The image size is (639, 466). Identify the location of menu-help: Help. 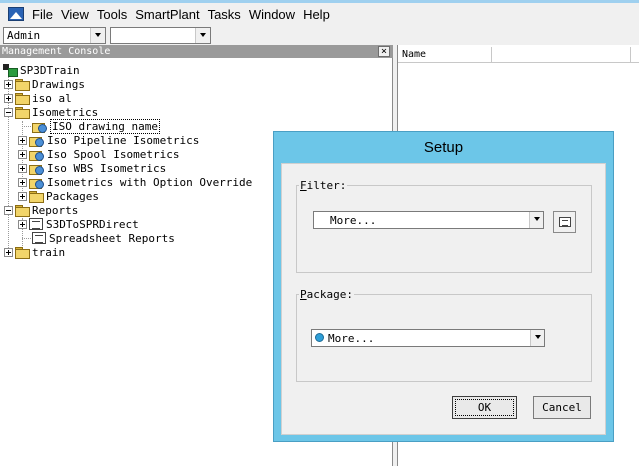
(316, 14).